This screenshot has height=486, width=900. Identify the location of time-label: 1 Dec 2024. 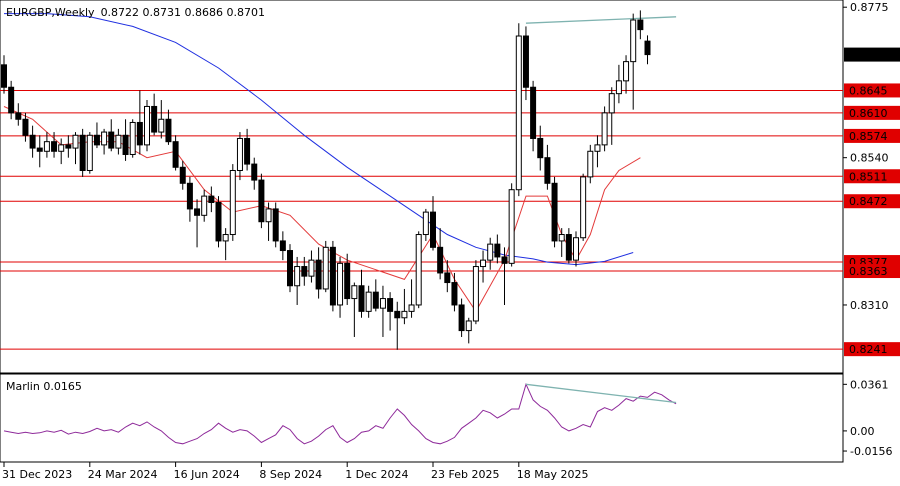
(376, 474).